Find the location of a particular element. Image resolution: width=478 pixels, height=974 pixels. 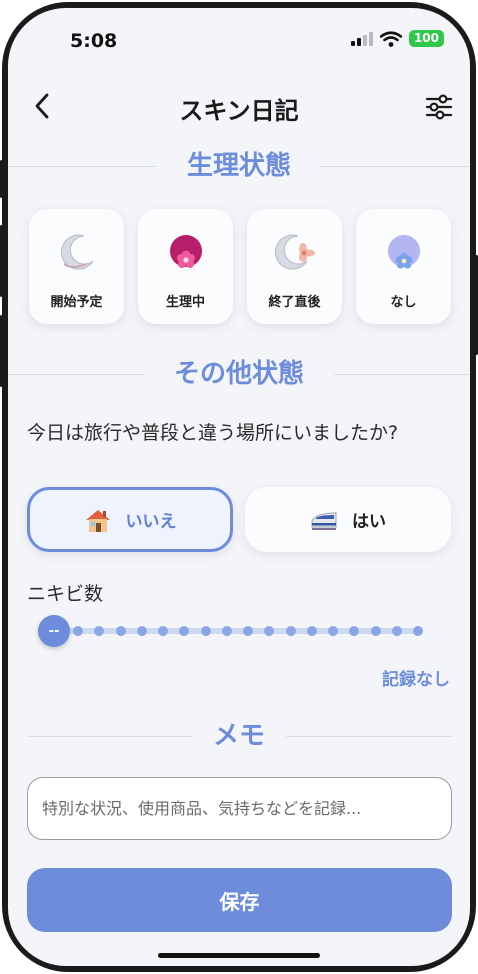

choice-yes-label: はい is located at coordinates (369, 522).